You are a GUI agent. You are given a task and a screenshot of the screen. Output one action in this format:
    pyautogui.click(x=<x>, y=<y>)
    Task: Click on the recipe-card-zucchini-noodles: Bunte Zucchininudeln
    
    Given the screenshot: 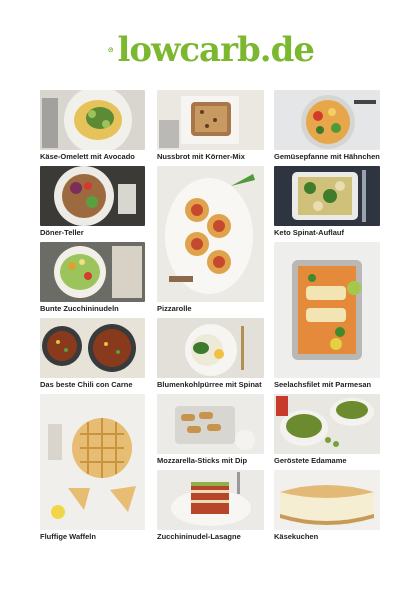 What is the action you would take?
    pyautogui.click(x=92, y=278)
    